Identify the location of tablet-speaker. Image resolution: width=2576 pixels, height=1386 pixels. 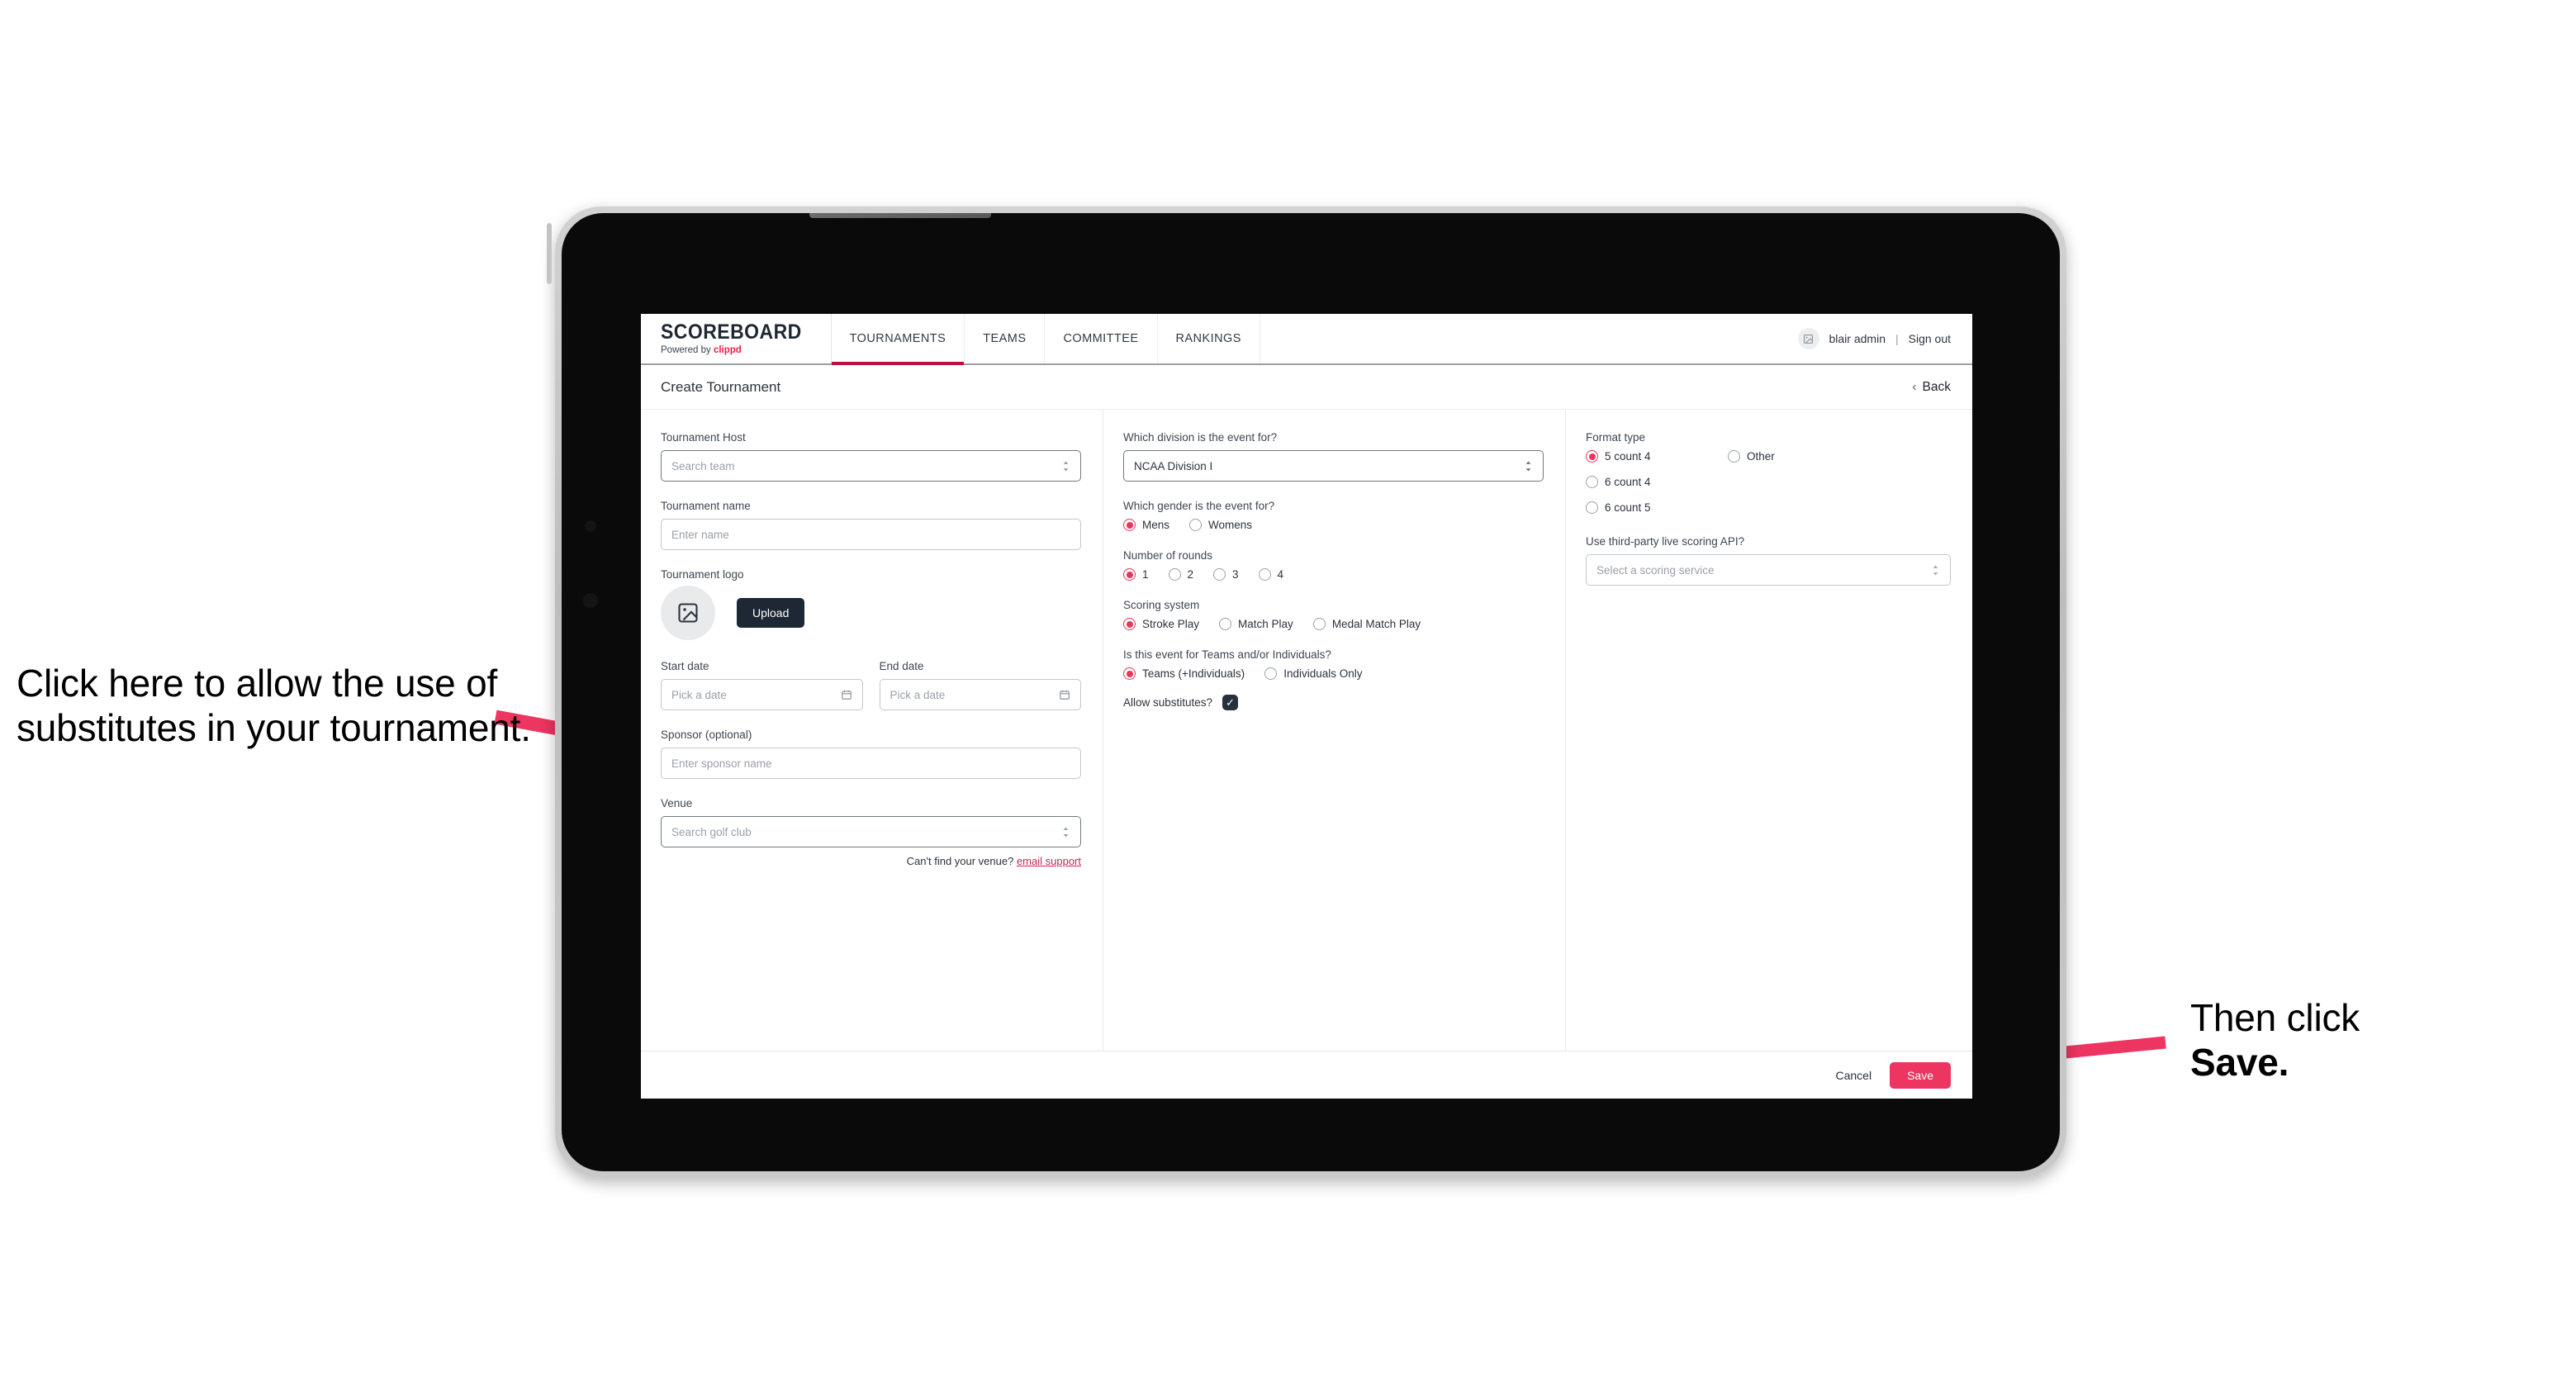
(900, 215).